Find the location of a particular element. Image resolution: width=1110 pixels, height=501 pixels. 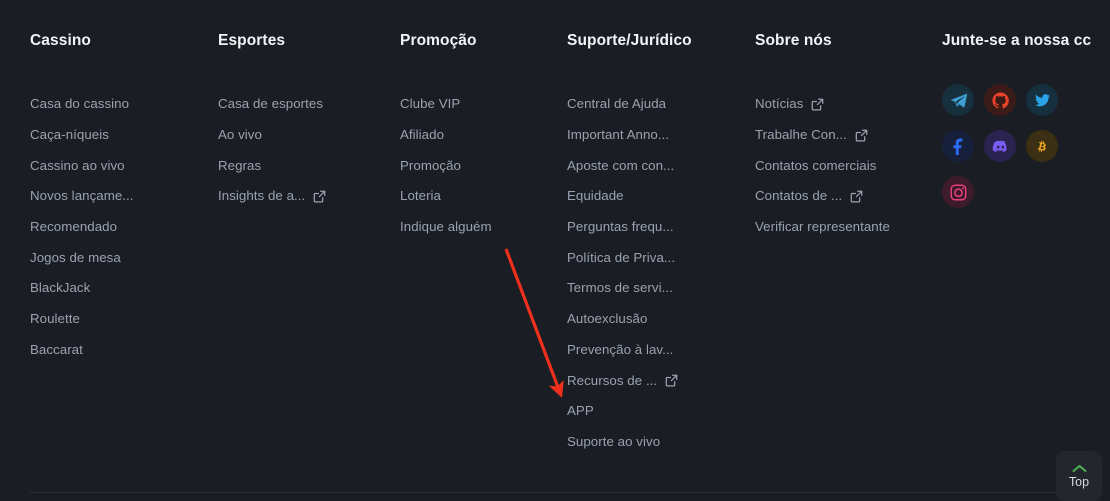

column-title-cassino: Cassino is located at coordinates (60, 40).